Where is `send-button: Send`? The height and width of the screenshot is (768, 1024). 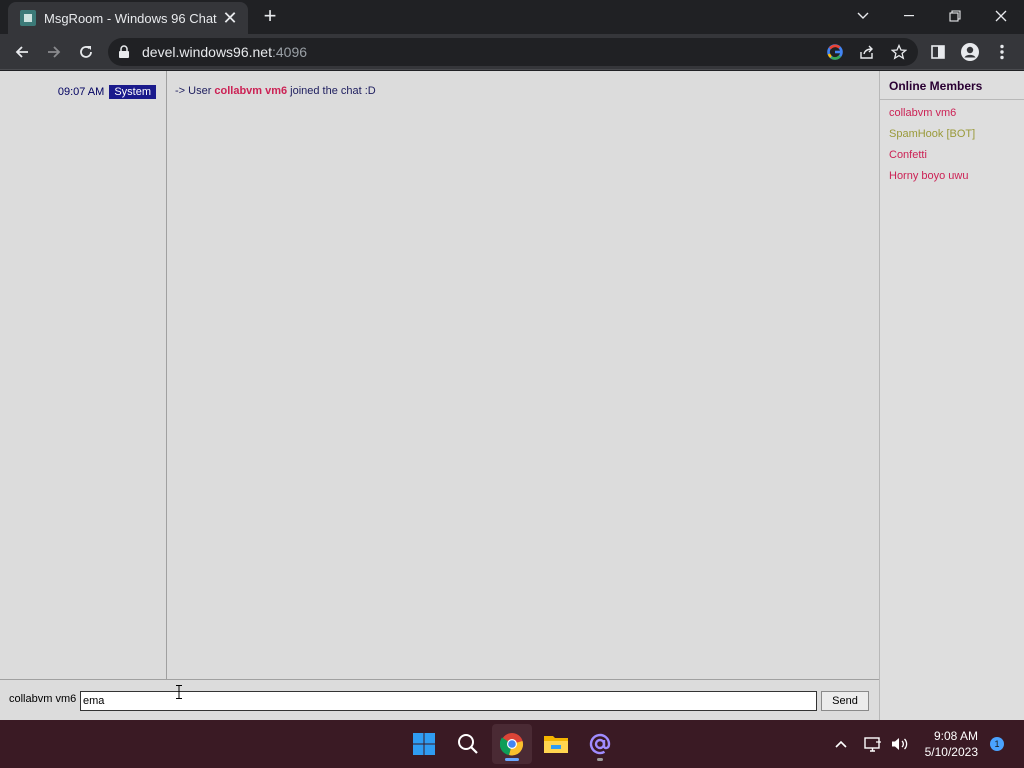
send-button: Send is located at coordinates (845, 701).